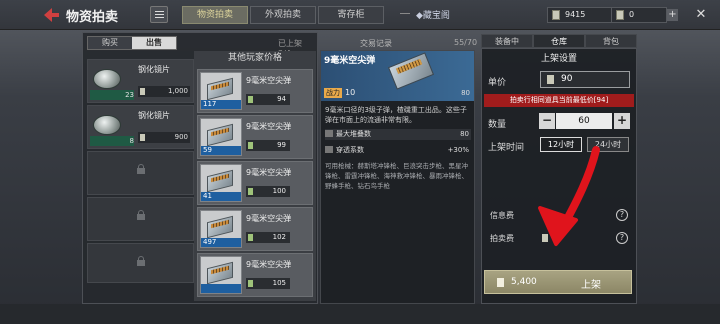  I want to click on add-coupon-button: +, so click(672, 15).